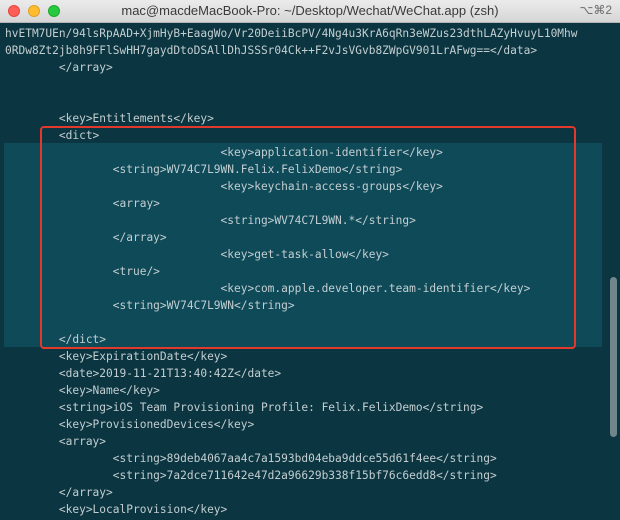  I want to click on output-line: <key>LocalProvision</key>, so click(116, 509).